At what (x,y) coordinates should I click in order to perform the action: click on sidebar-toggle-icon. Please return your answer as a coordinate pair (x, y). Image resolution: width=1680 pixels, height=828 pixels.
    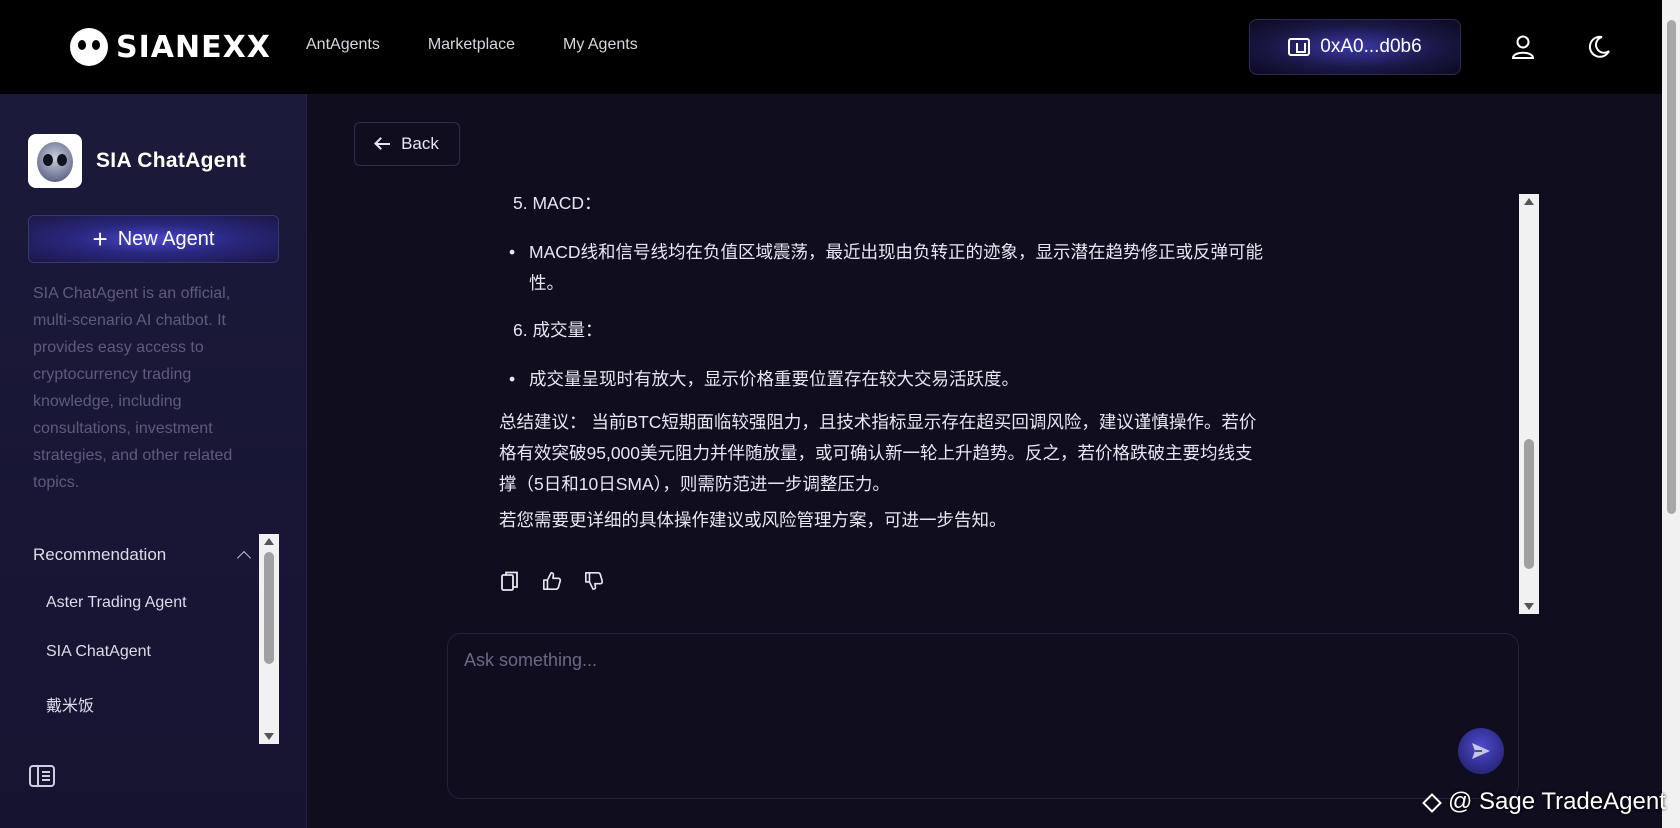
    Looking at the image, I should click on (42, 776).